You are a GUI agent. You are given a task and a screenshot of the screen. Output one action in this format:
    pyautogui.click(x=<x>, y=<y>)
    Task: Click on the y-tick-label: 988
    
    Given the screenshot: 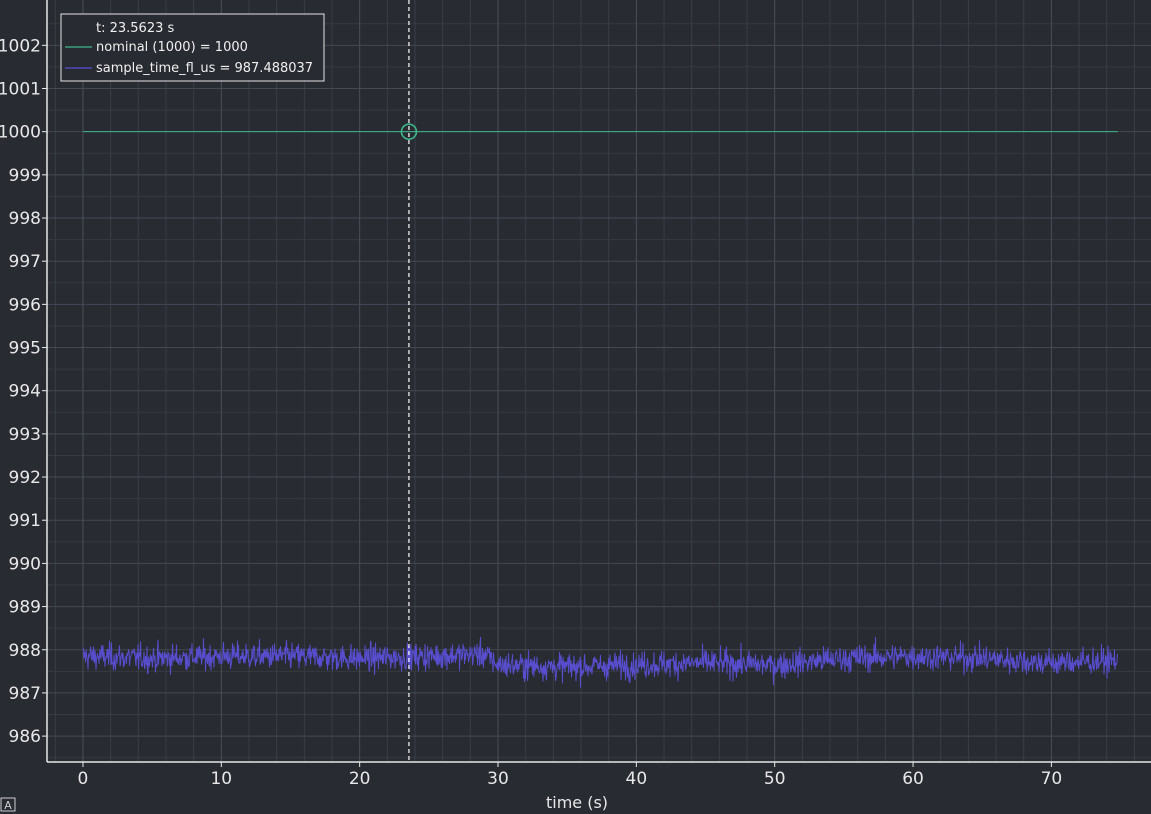 What is the action you would take?
    pyautogui.click(x=25, y=651)
    